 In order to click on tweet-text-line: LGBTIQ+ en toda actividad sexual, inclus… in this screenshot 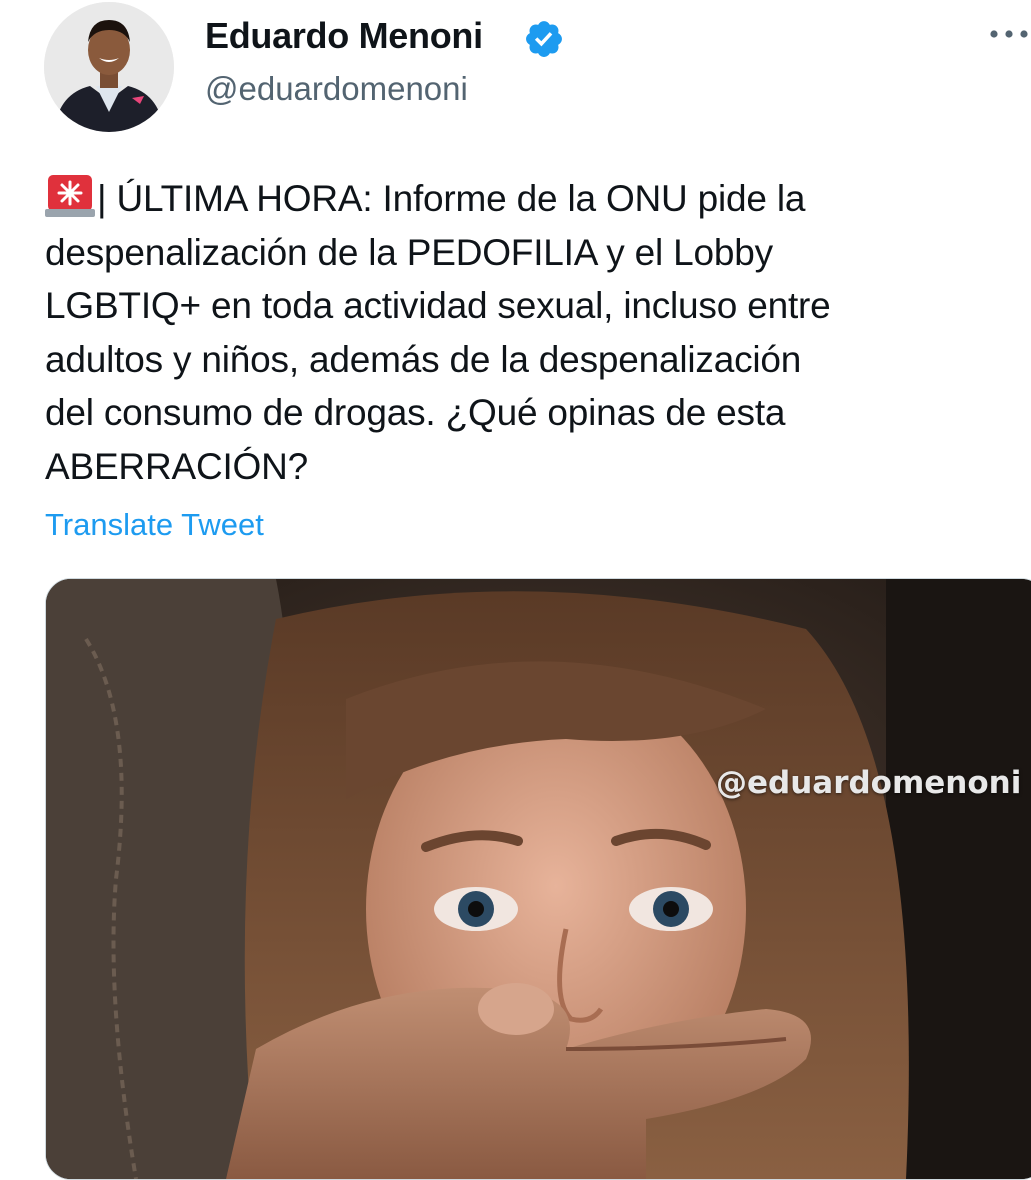, I will do `click(438, 305)`.